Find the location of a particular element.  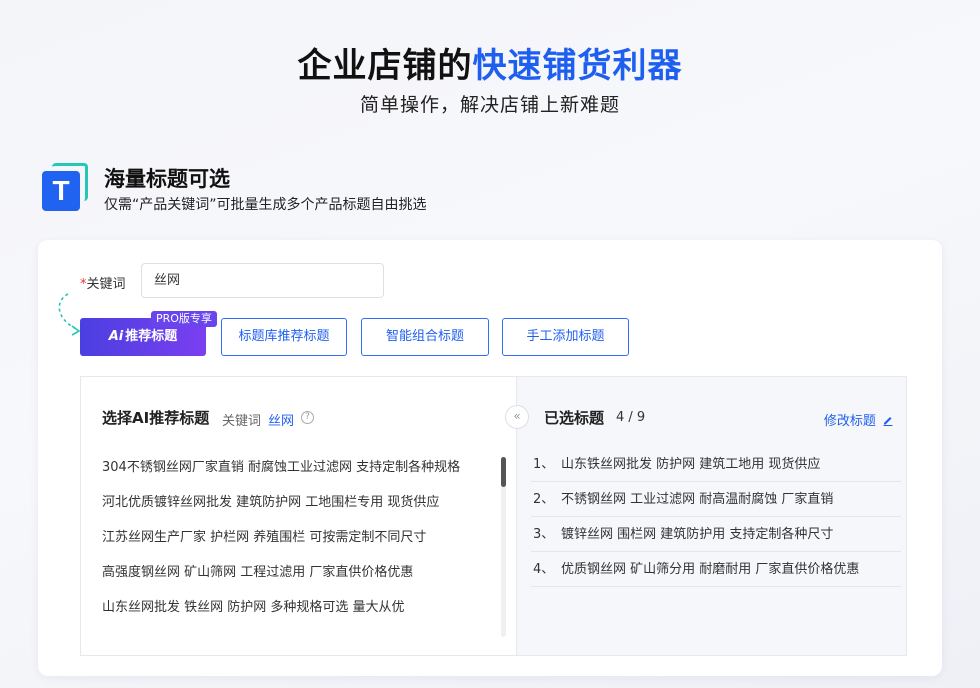

hero-subtitle: 简单操作，解决店铺上新难题 is located at coordinates (489, 105).